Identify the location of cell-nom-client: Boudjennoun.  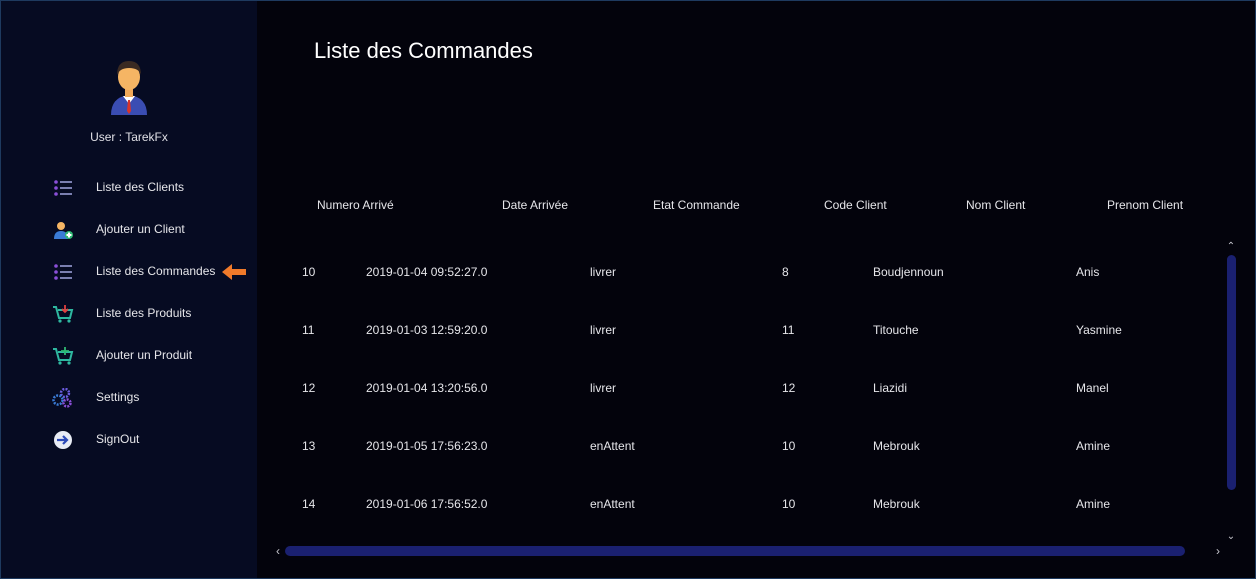
(908, 272).